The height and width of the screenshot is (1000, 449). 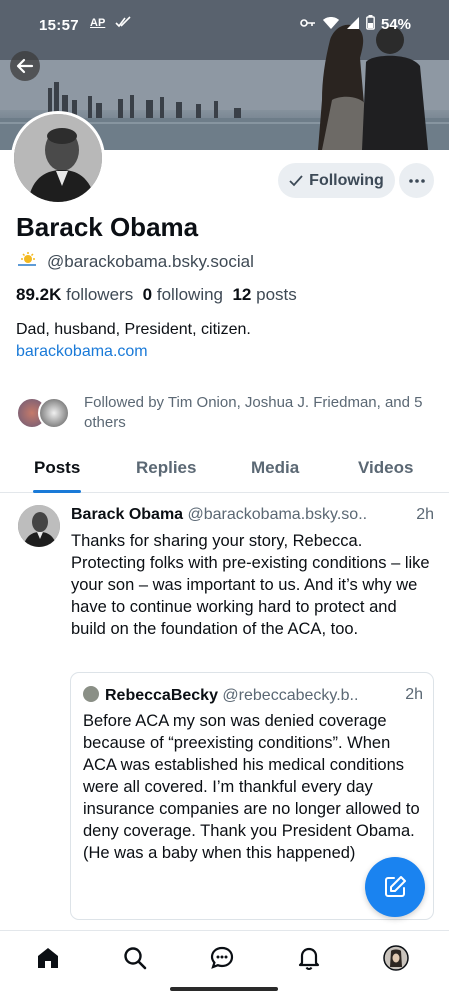 I want to click on back-button, so click(x=25, y=66).